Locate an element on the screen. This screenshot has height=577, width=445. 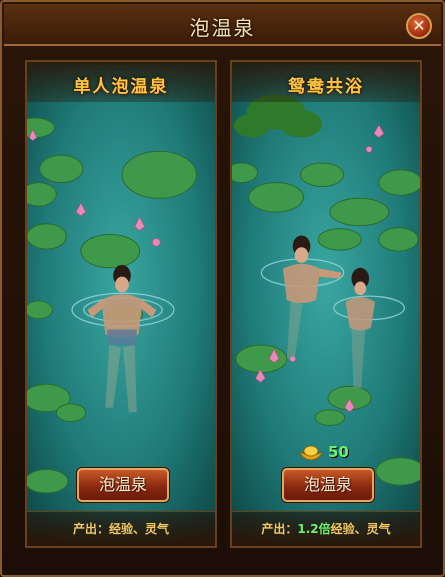
window-title: 泡温泉 is located at coordinates (222, 28).